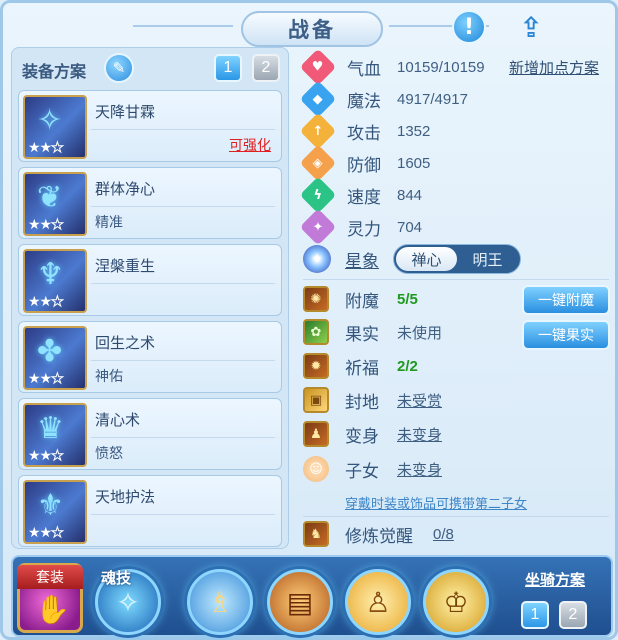 This screenshot has width=618, height=640. I want to click on feather-icon: ❦ ★★★, so click(55, 204).